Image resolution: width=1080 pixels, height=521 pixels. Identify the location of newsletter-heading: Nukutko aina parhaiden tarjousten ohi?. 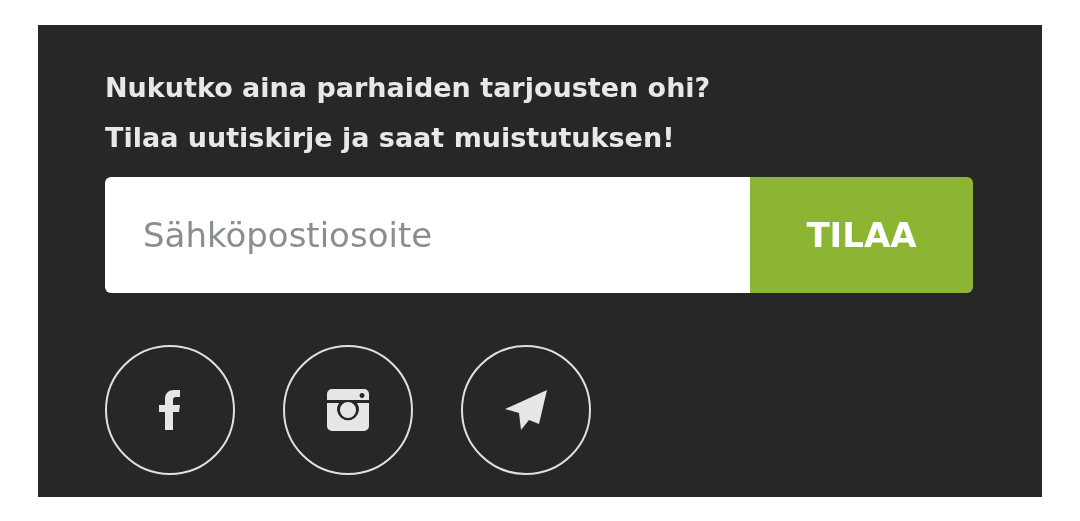
(408, 88).